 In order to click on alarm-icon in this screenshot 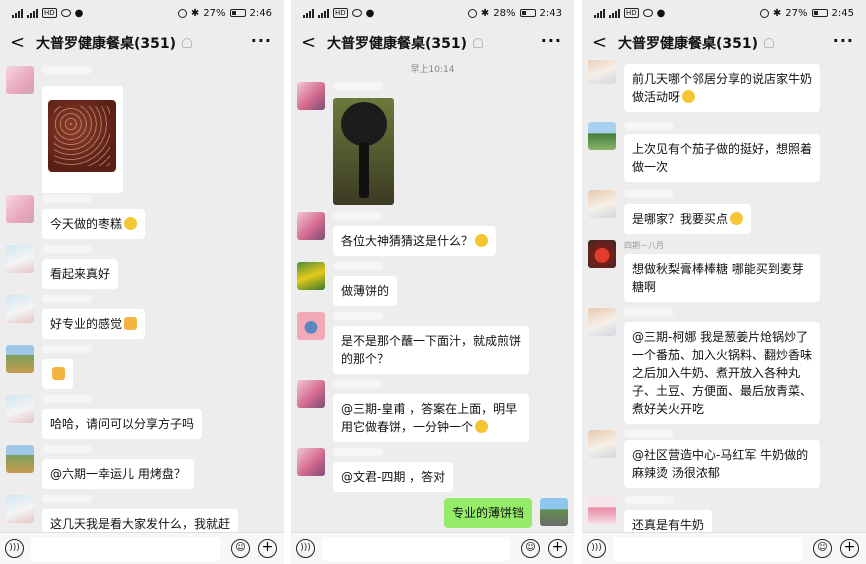, I will do `click(764, 13)`.